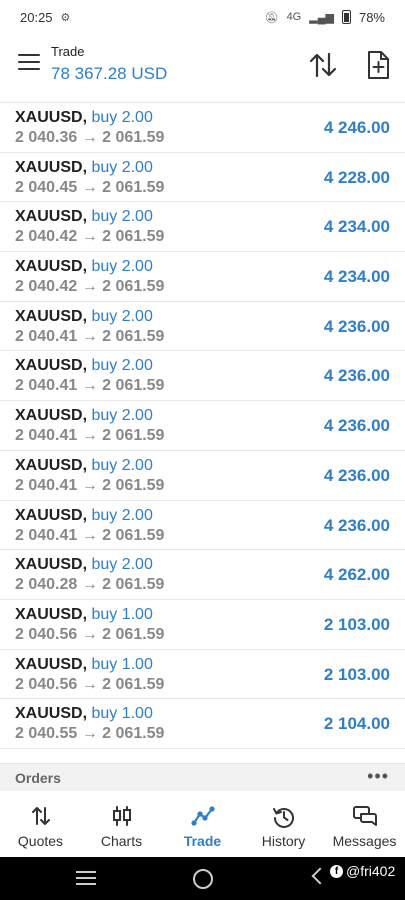  What do you see at coordinates (294, 17) in the screenshot?
I see `network-type: 4G` at bounding box center [294, 17].